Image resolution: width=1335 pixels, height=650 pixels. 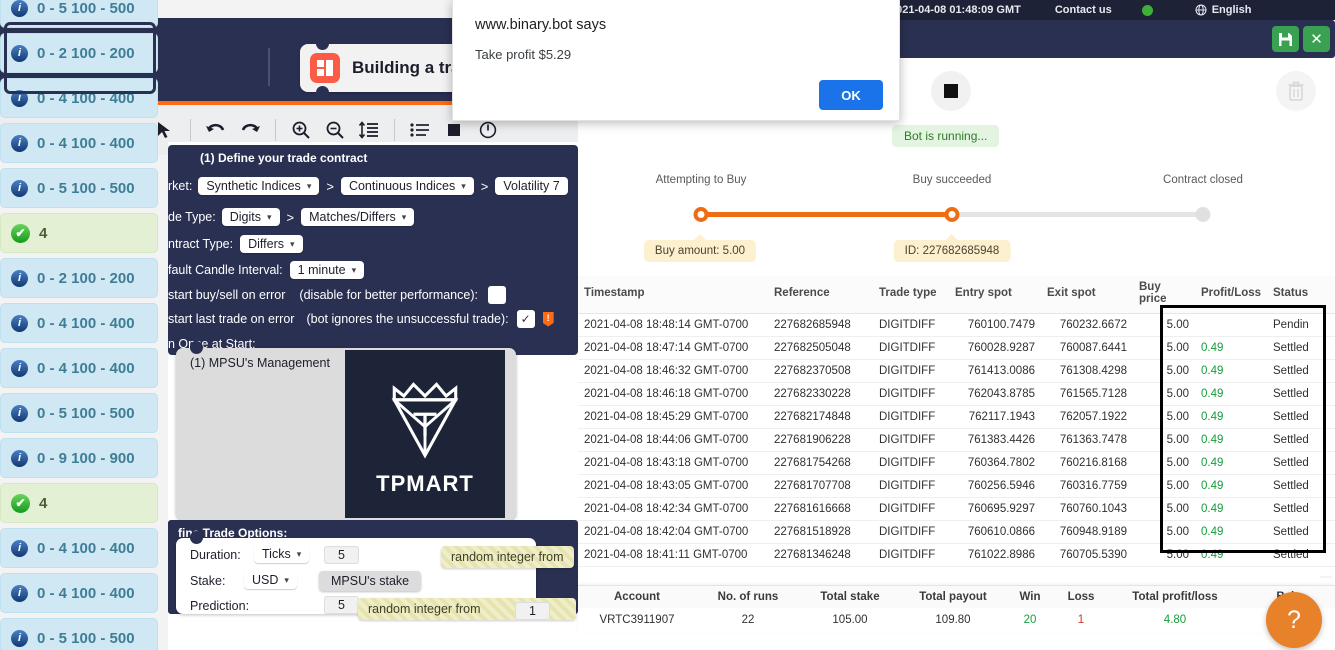 What do you see at coordinates (1231, 295) in the screenshot?
I see `col-profit-loss: Profit/Loss` at bounding box center [1231, 295].